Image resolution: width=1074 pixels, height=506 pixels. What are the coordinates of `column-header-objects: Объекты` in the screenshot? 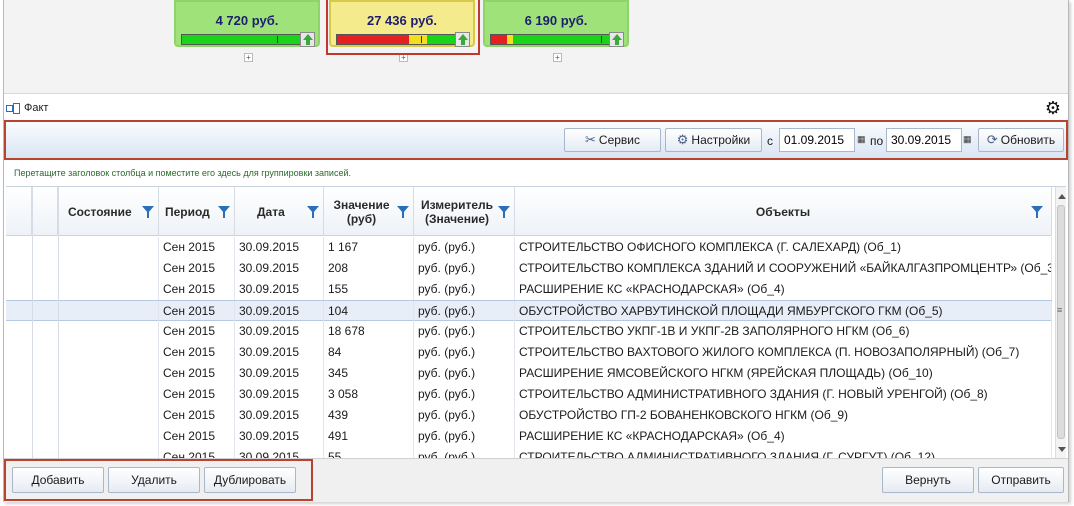 It's located at (783, 211).